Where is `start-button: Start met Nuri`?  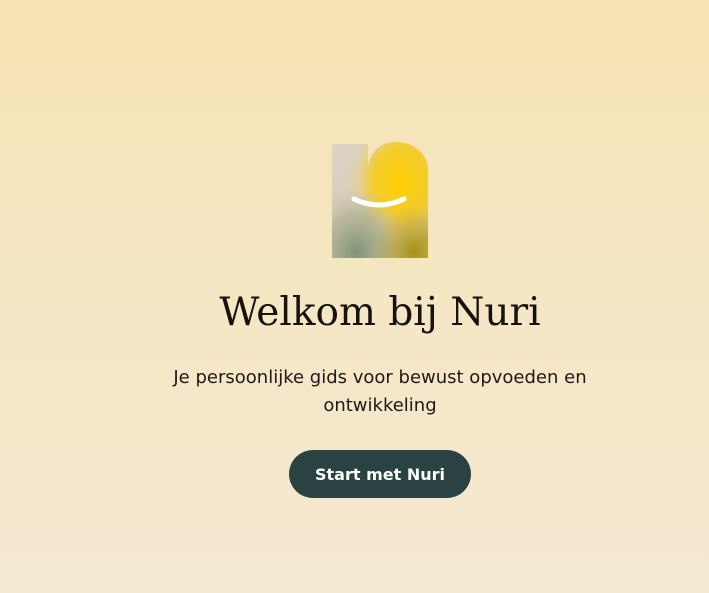
start-button: Start met Nuri is located at coordinates (380, 474).